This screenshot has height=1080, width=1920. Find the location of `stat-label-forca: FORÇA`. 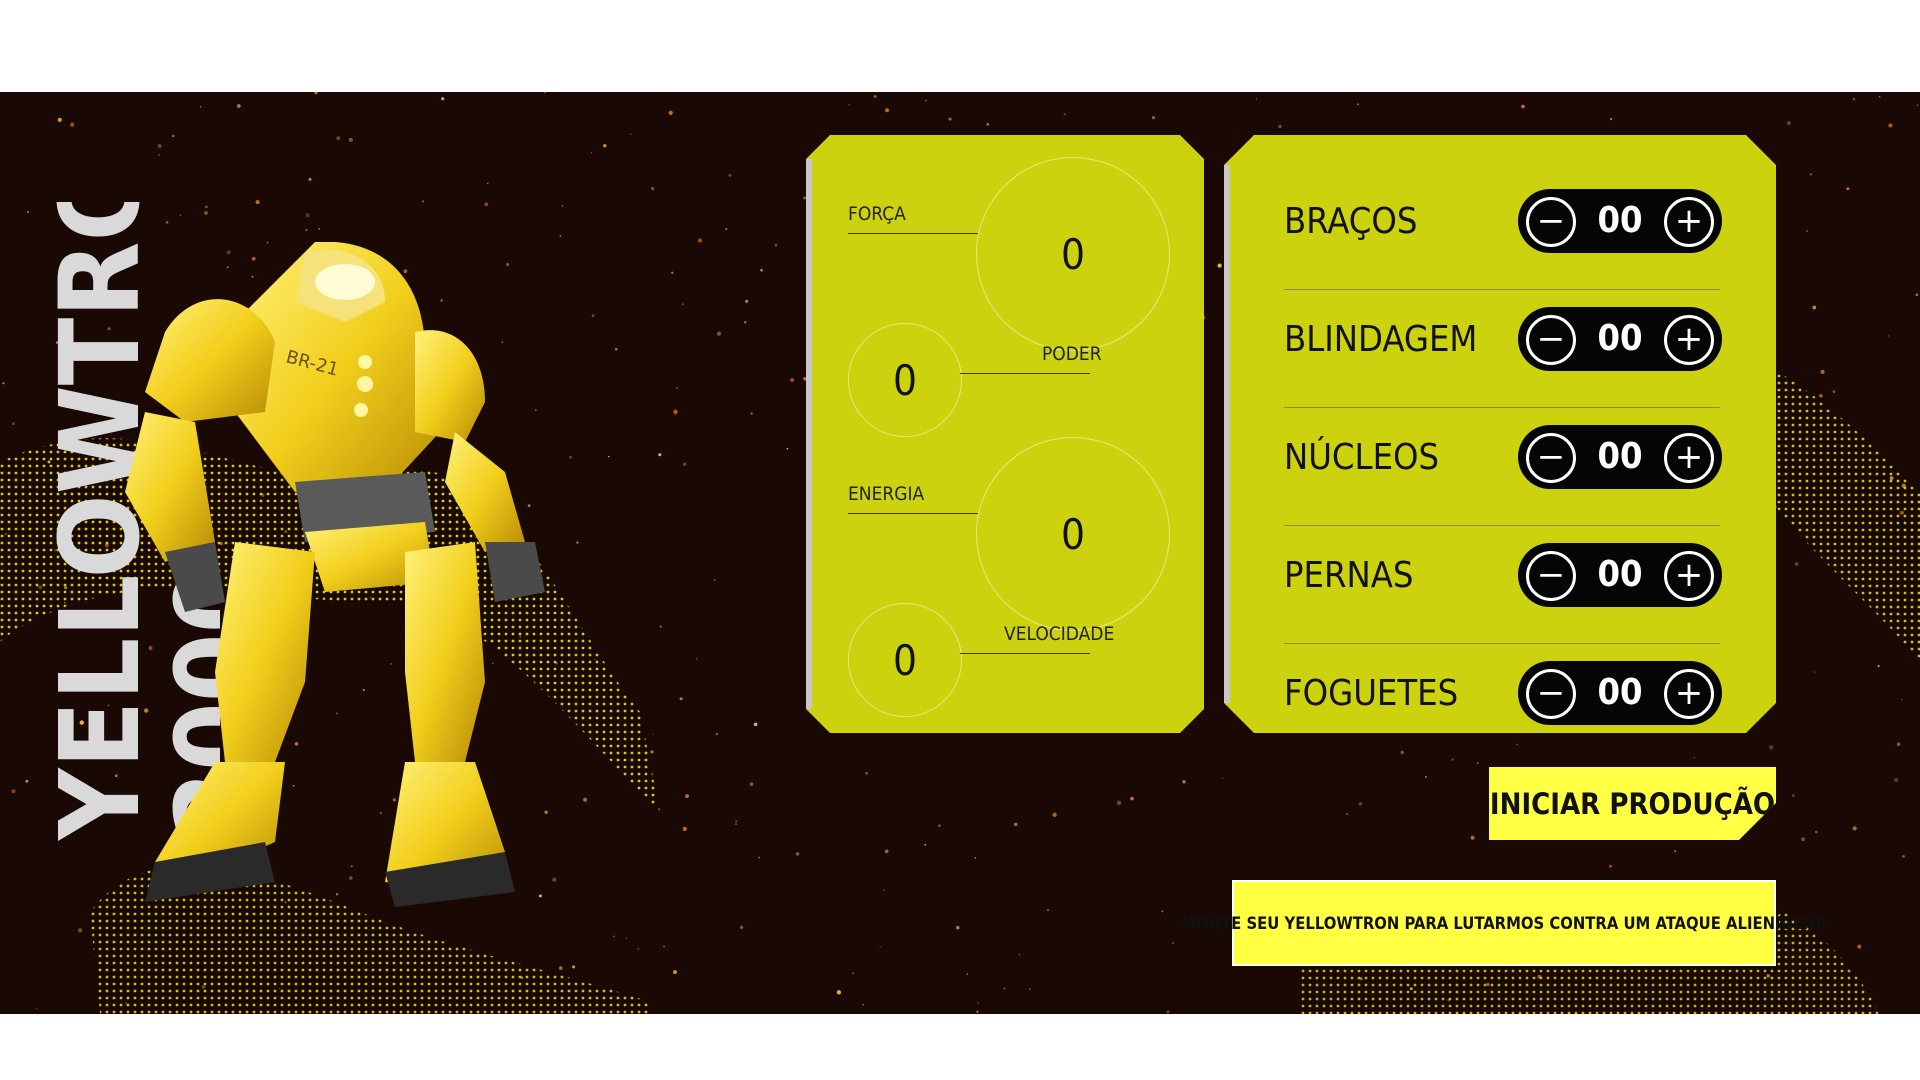

stat-label-forca: FORÇA is located at coordinates (877, 214).